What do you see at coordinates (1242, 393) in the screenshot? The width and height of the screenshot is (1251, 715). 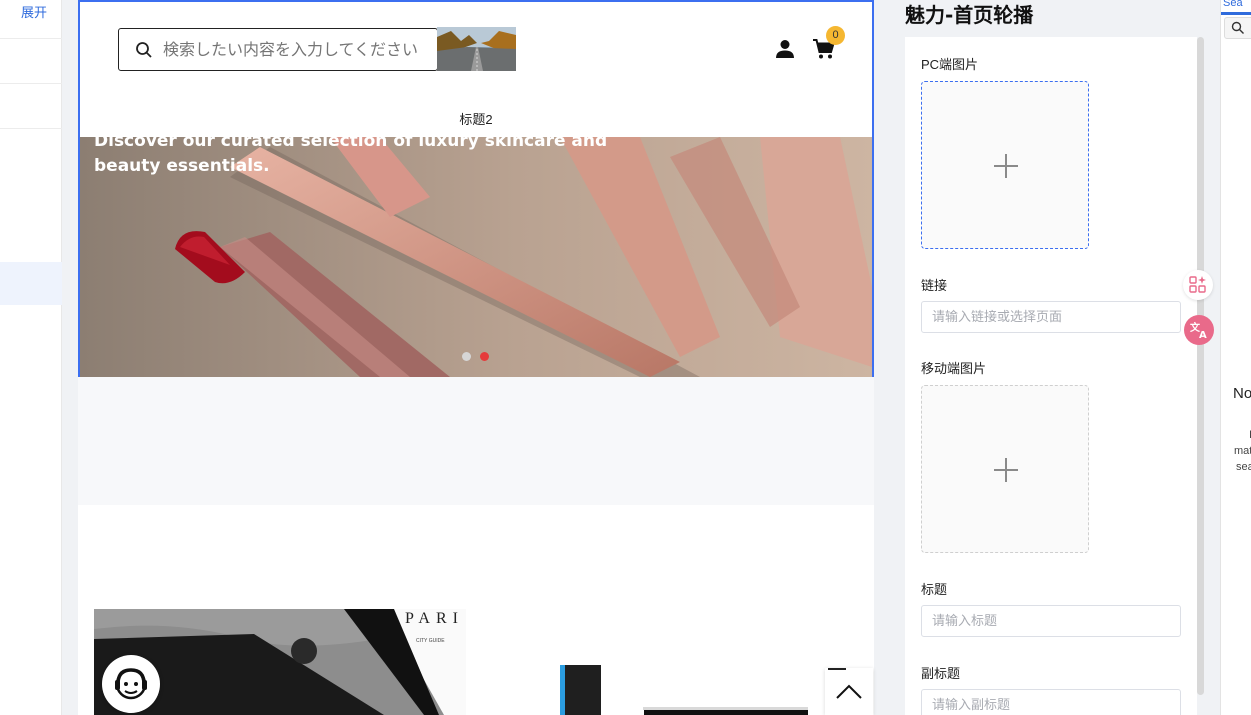 I see `no-results-title: No` at bounding box center [1242, 393].